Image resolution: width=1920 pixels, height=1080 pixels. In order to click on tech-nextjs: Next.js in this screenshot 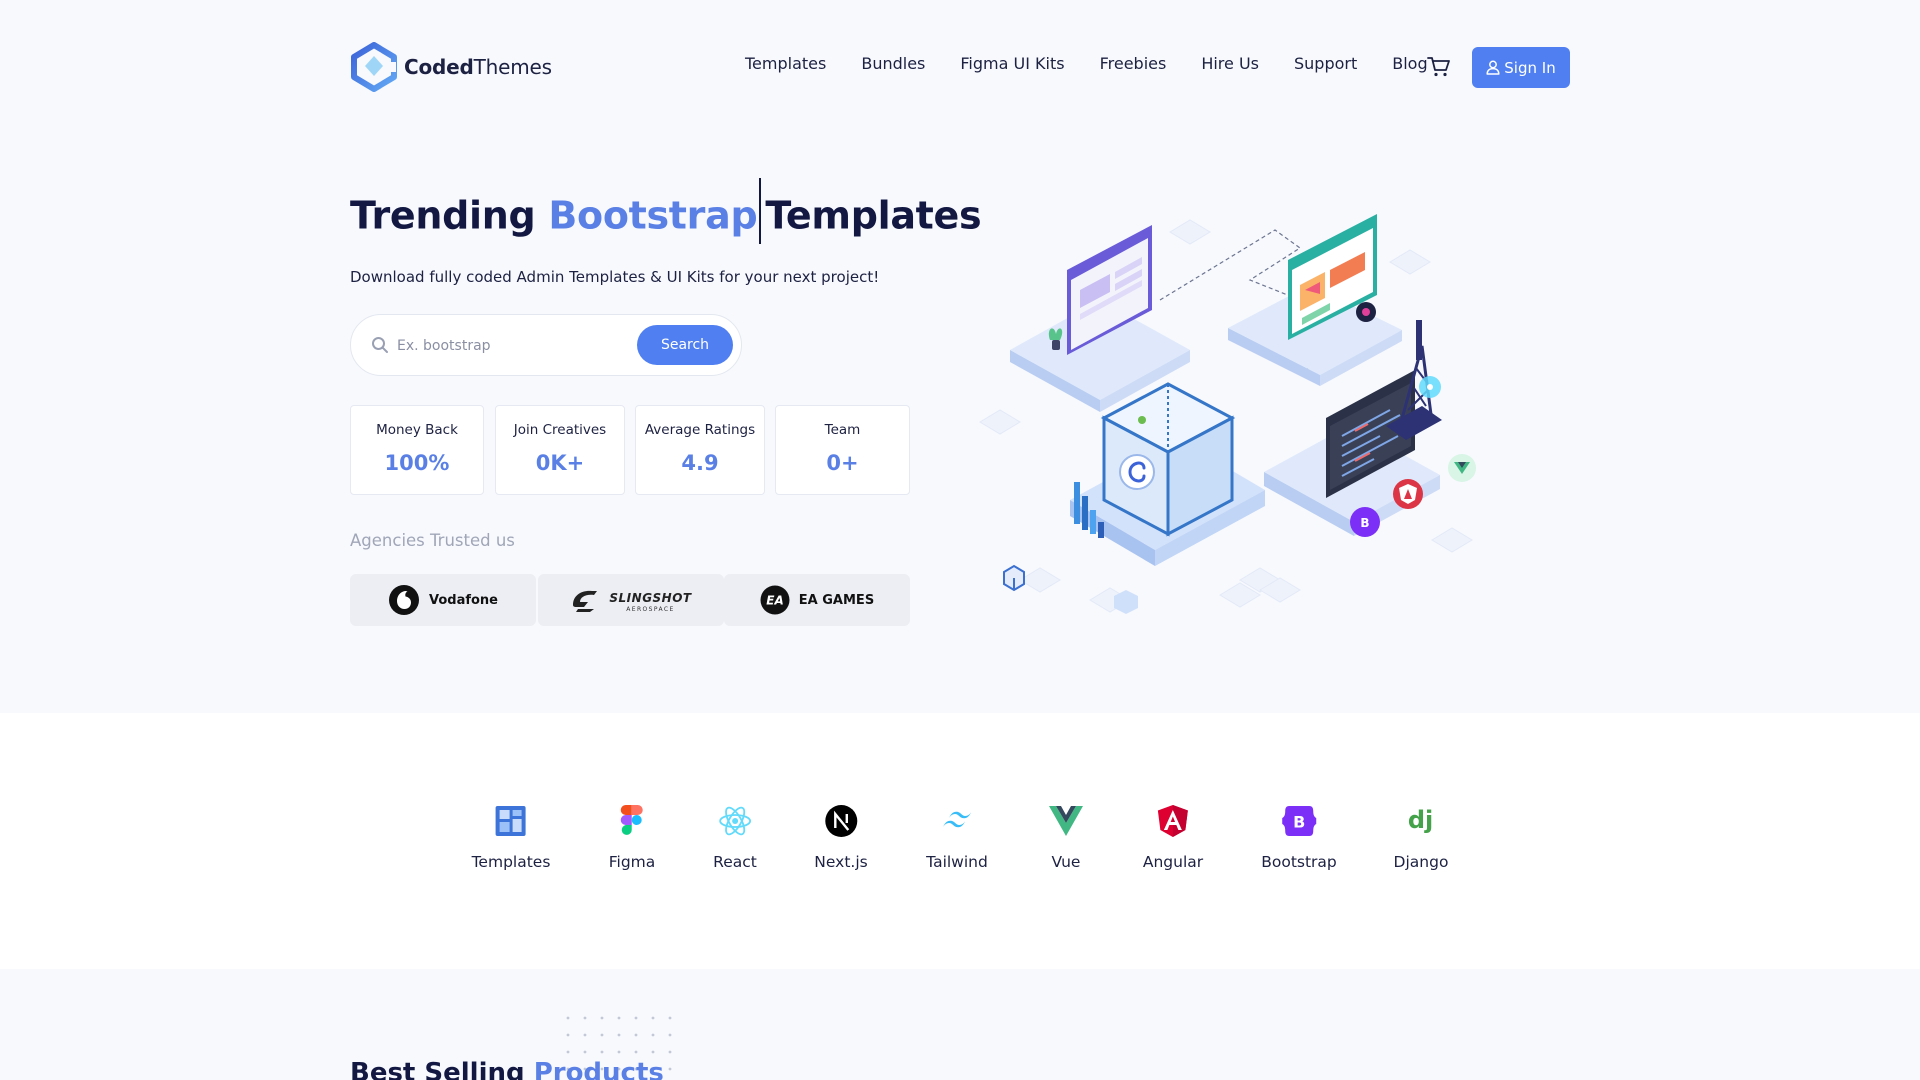, I will do `click(841, 837)`.